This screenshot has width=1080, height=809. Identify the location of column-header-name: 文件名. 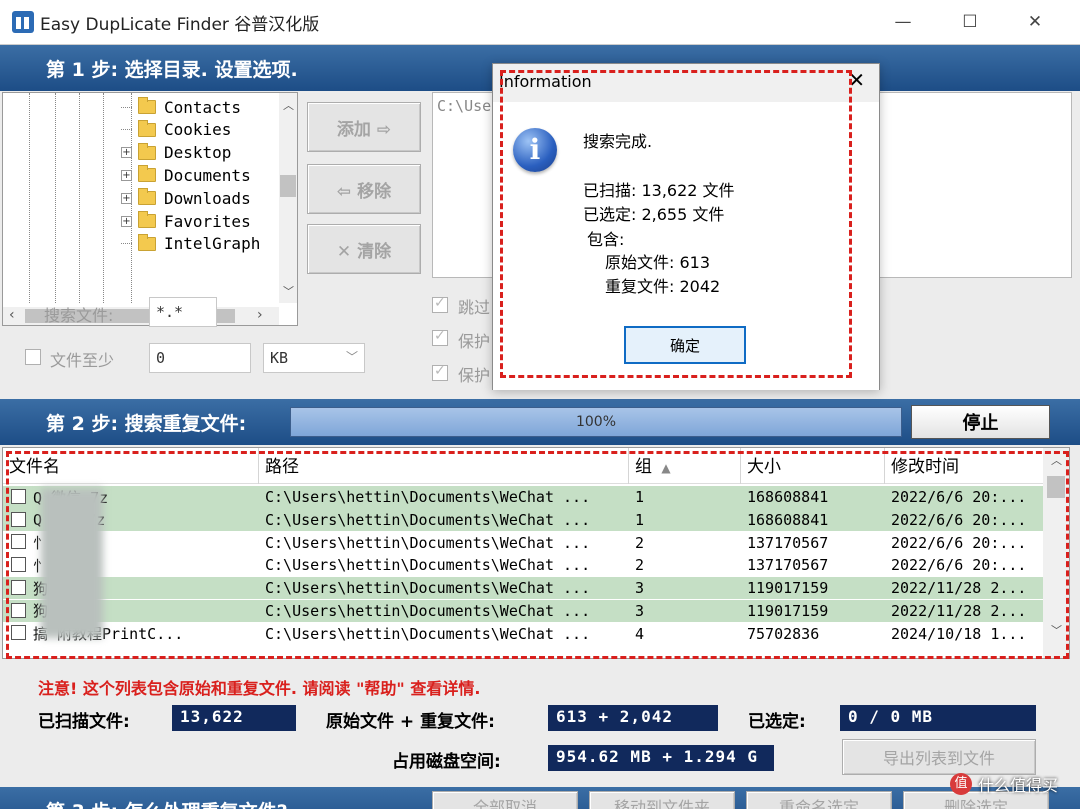
(131, 466).